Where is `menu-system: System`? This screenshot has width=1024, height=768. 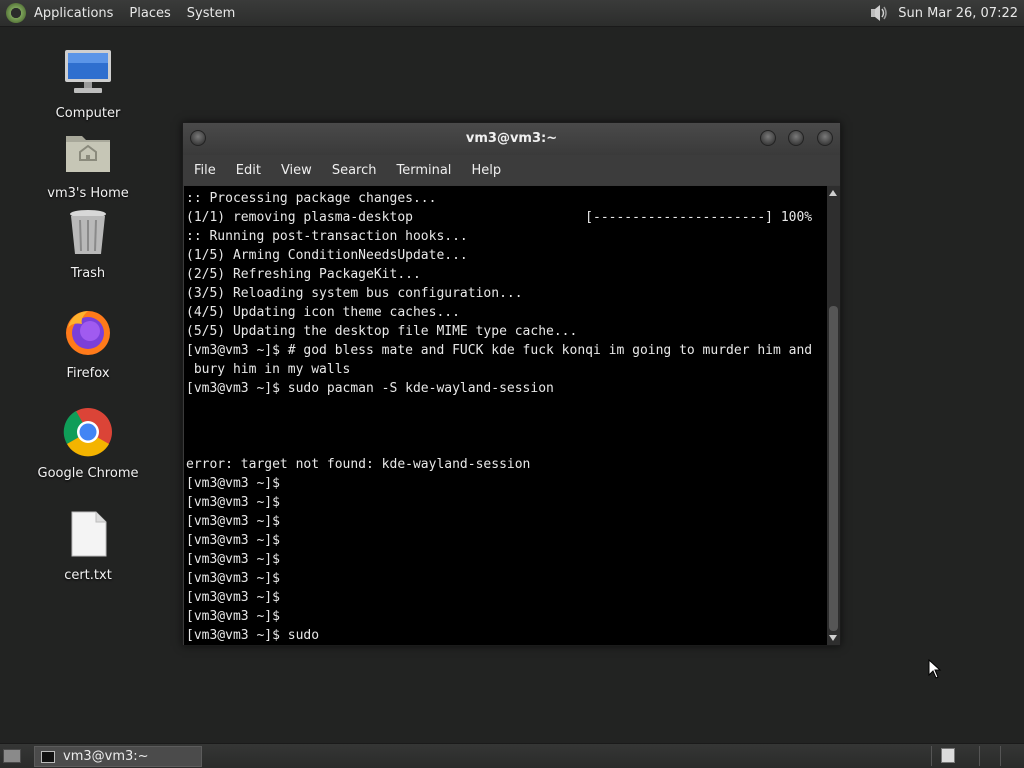
menu-system: System is located at coordinates (215, 13).